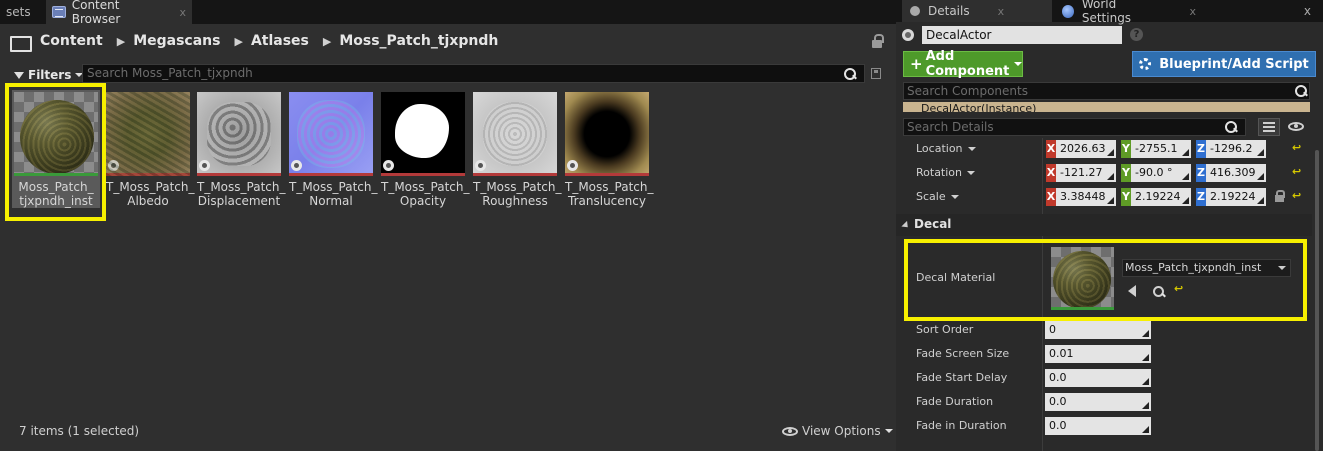  Describe the element at coordinates (1022, 35) in the screenshot. I see `actor-name-field: DecalActor` at that location.